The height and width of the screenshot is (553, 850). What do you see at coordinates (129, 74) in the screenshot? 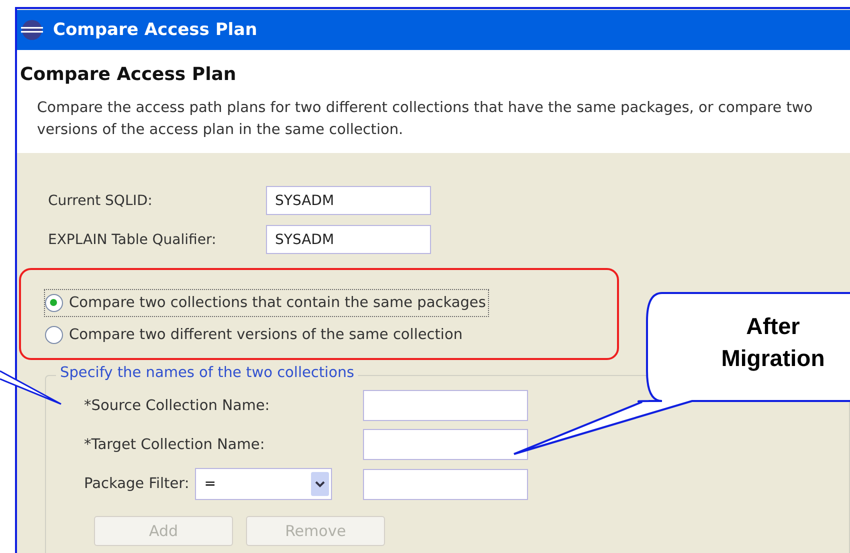
I see `page-heading: Compare Access Plan` at bounding box center [129, 74].